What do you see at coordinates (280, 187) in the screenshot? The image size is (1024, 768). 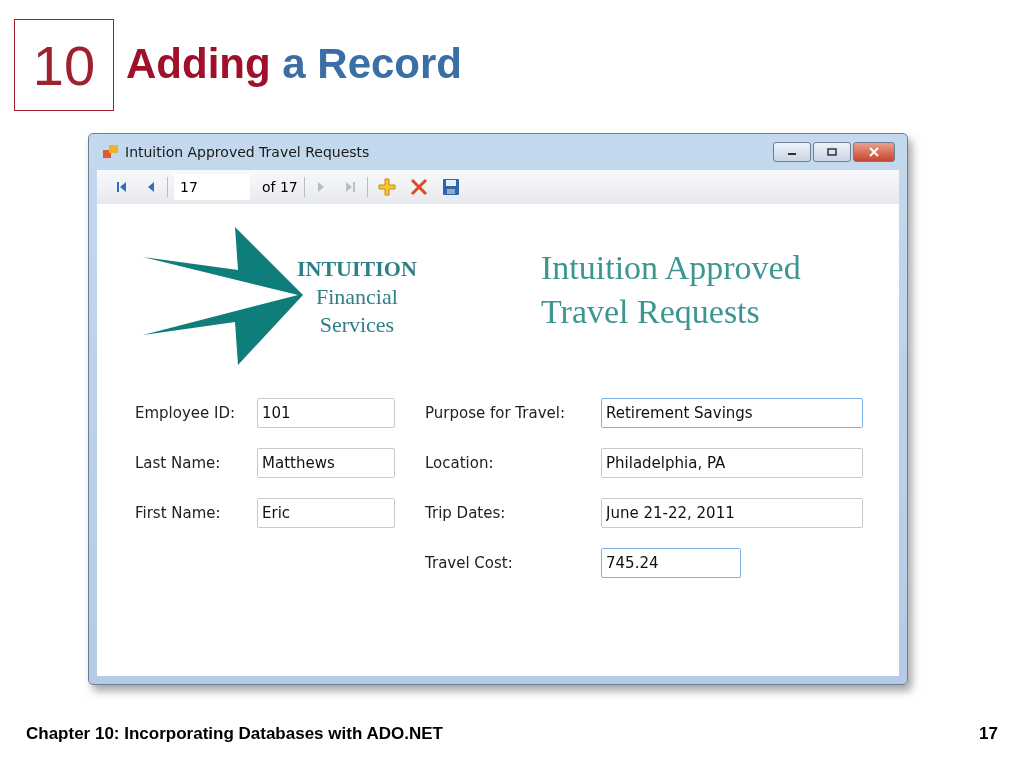 I see `record-count: of 17` at bounding box center [280, 187].